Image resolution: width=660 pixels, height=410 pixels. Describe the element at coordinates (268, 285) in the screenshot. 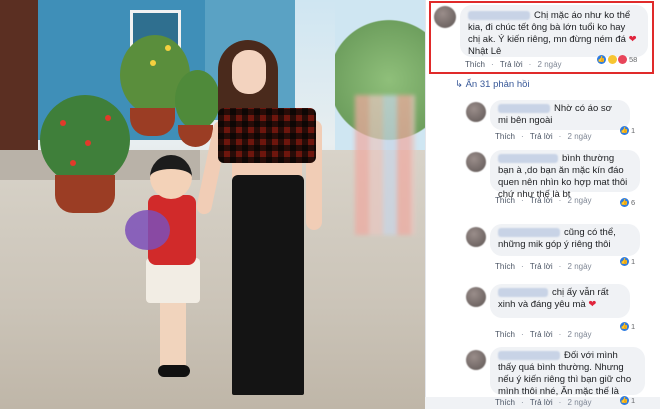

I see `woman-pants` at that location.